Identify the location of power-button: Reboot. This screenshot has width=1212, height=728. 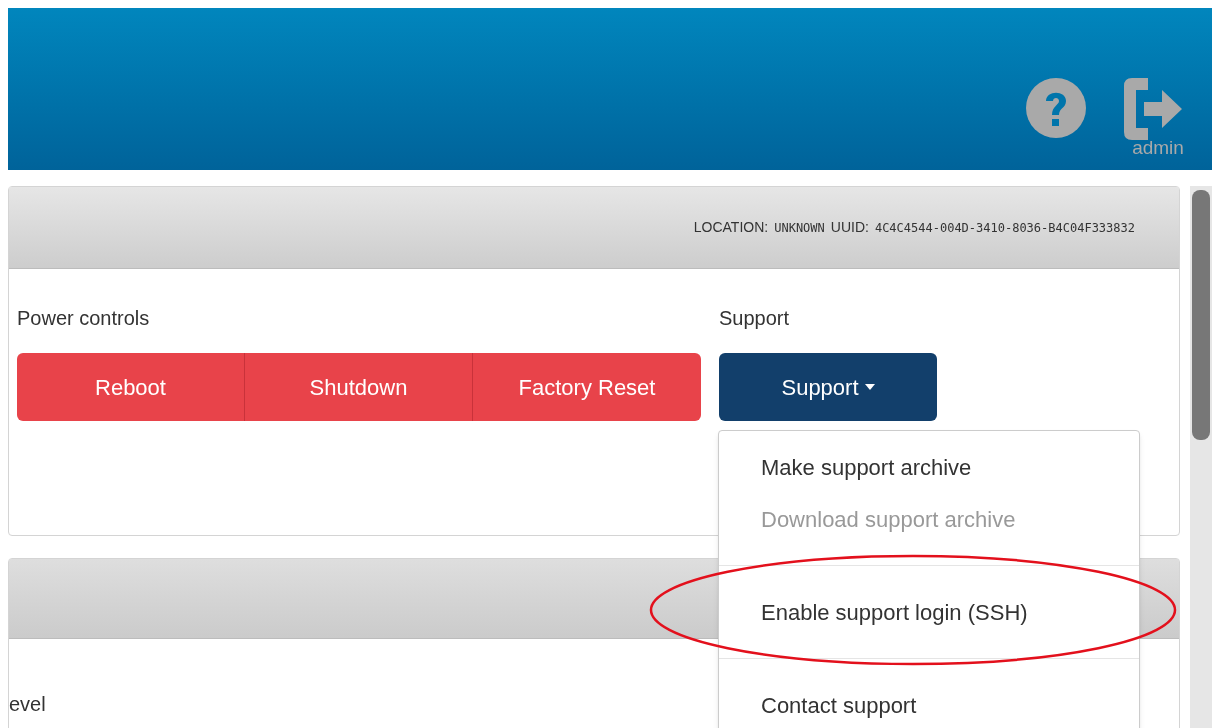
(131, 387).